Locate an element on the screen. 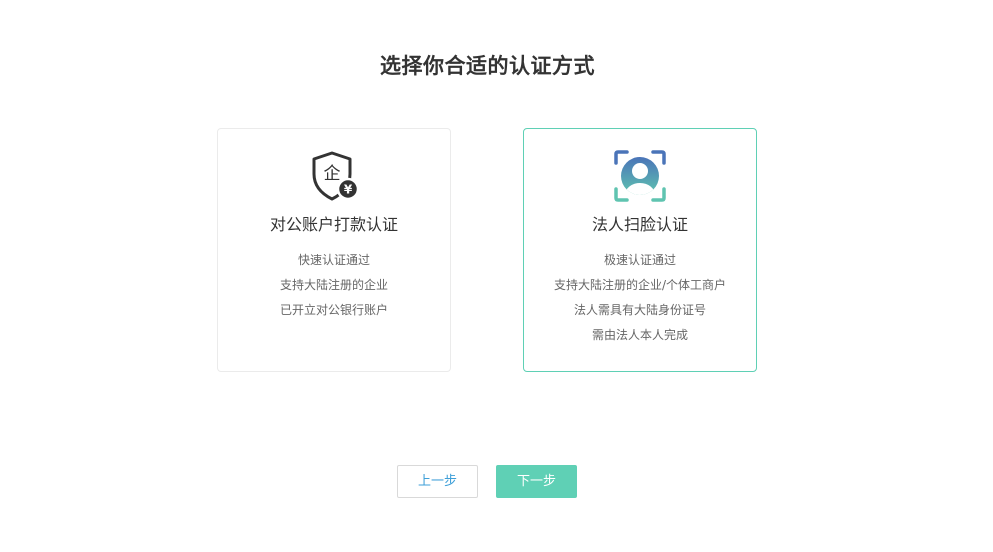  option-title: 对公账户打款认证 is located at coordinates (333, 224).